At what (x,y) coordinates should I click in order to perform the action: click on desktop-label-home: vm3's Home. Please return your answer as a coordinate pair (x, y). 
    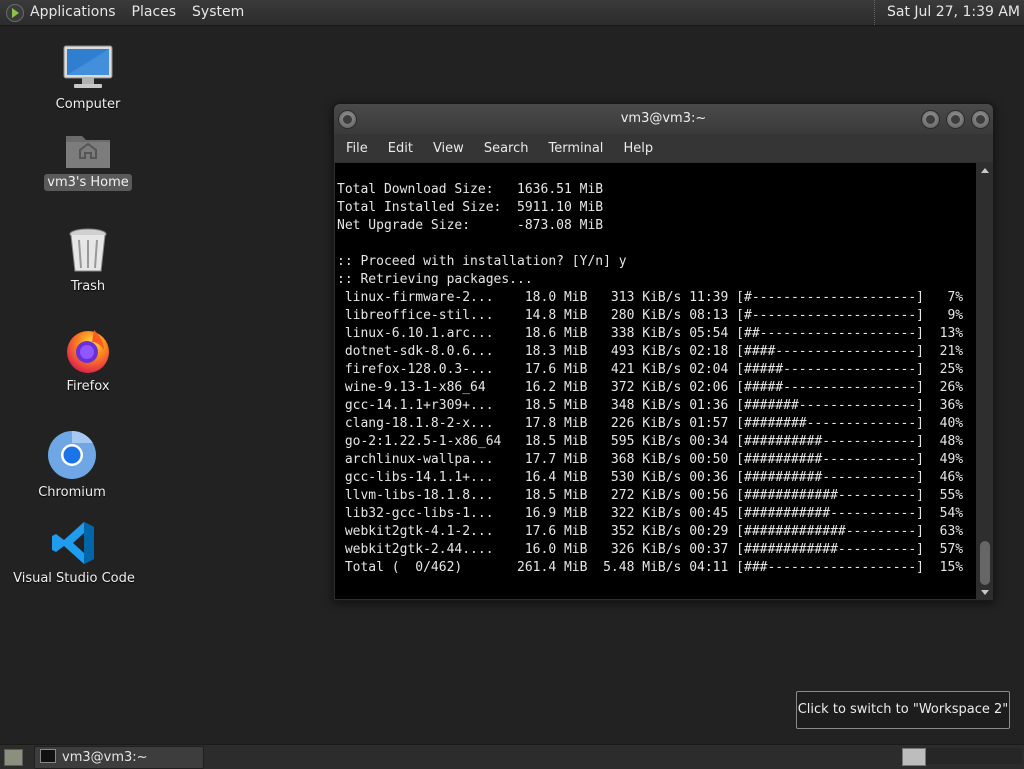
    Looking at the image, I should click on (88, 182).